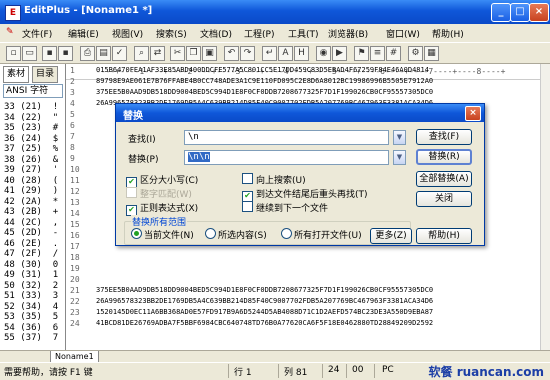  What do you see at coordinates (31, 338) in the screenshot?
I see `char-list-item: 55 (37) 7` at bounding box center [31, 338].